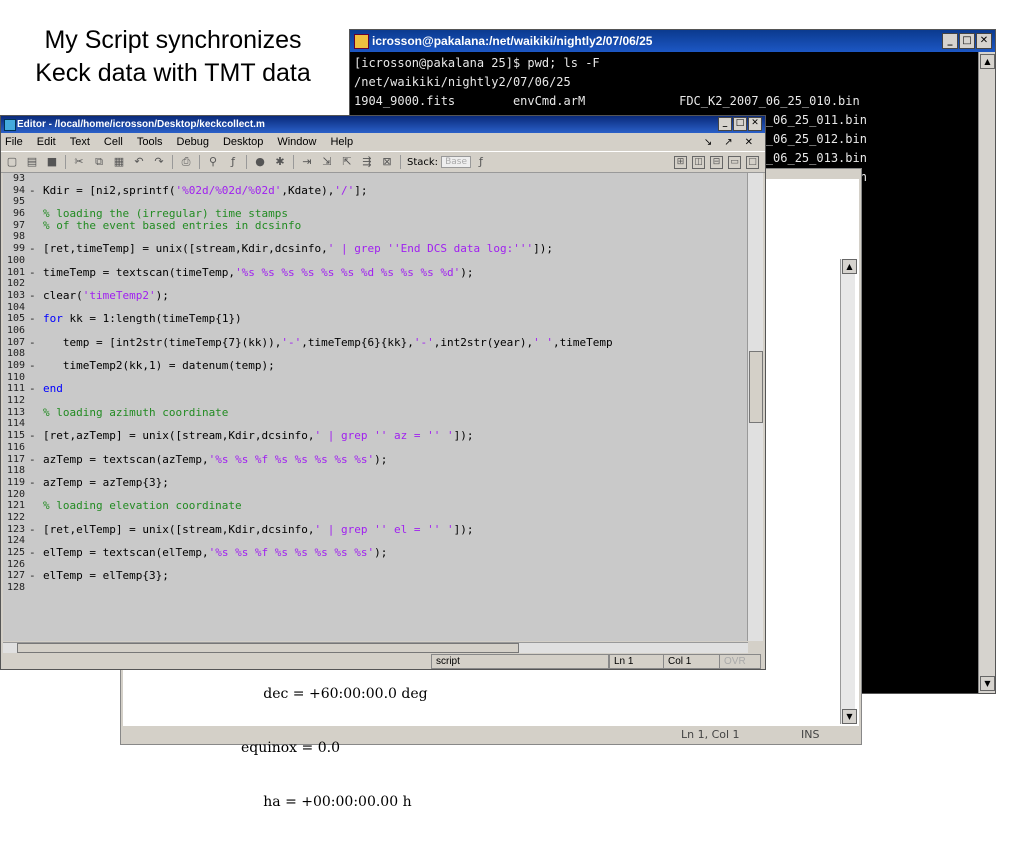 This screenshot has height=847, width=1023. Describe the element at coordinates (12, 162) in the screenshot. I see `new-file-icon: ▢` at that location.